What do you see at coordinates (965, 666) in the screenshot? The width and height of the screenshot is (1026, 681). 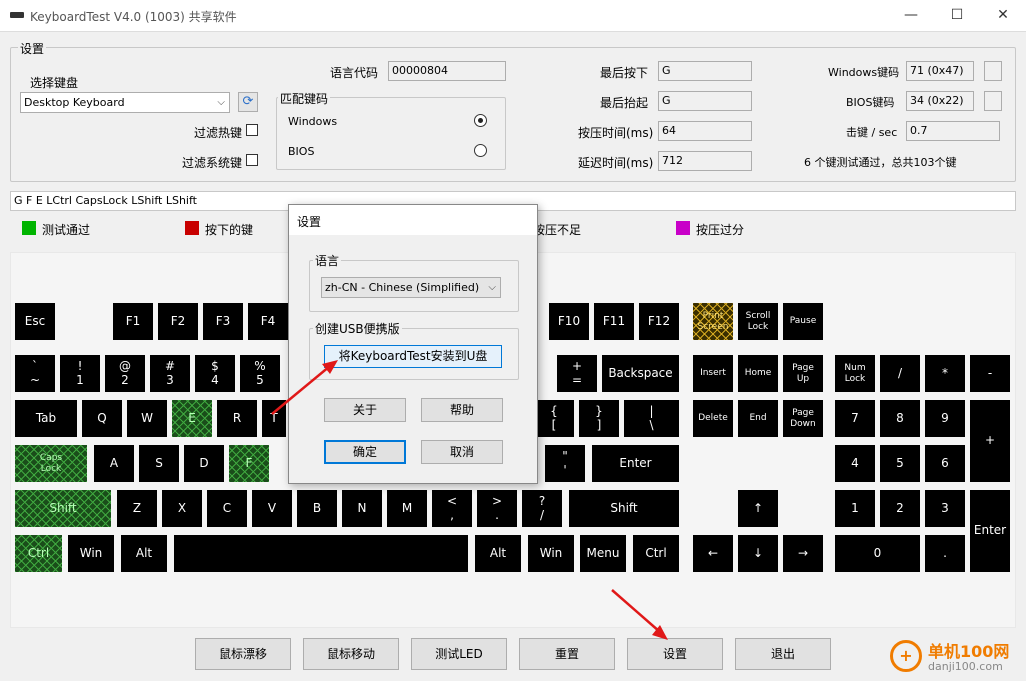 I see `watermark-url: danji100.com` at bounding box center [965, 666].